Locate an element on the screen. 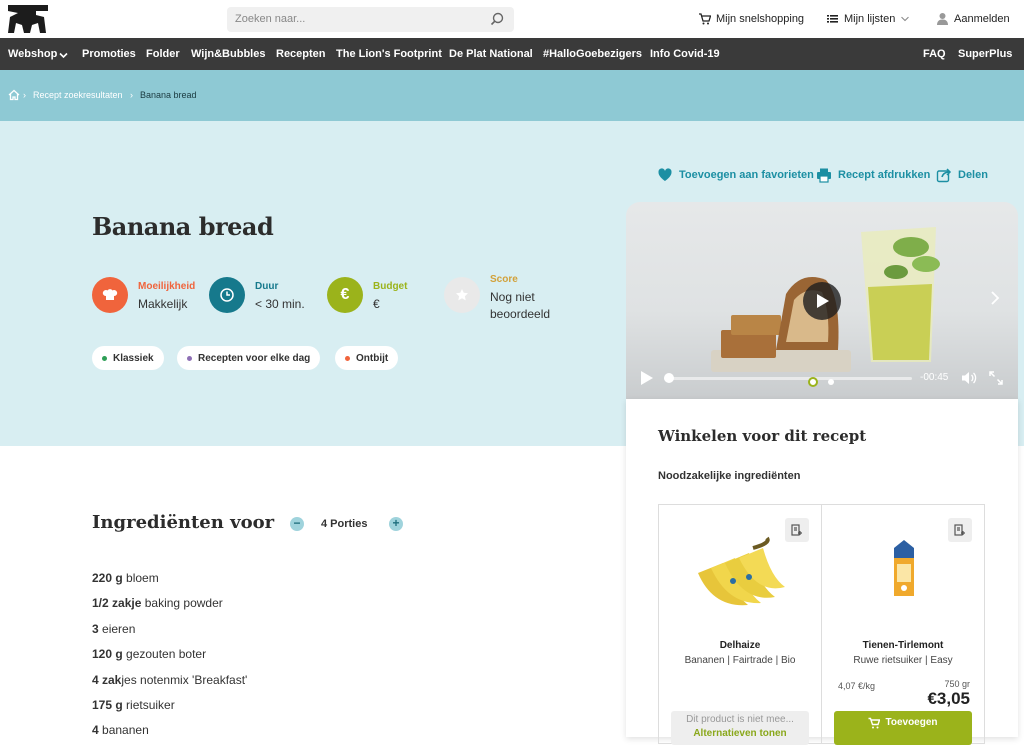  cart-icon is located at coordinates (705, 19).